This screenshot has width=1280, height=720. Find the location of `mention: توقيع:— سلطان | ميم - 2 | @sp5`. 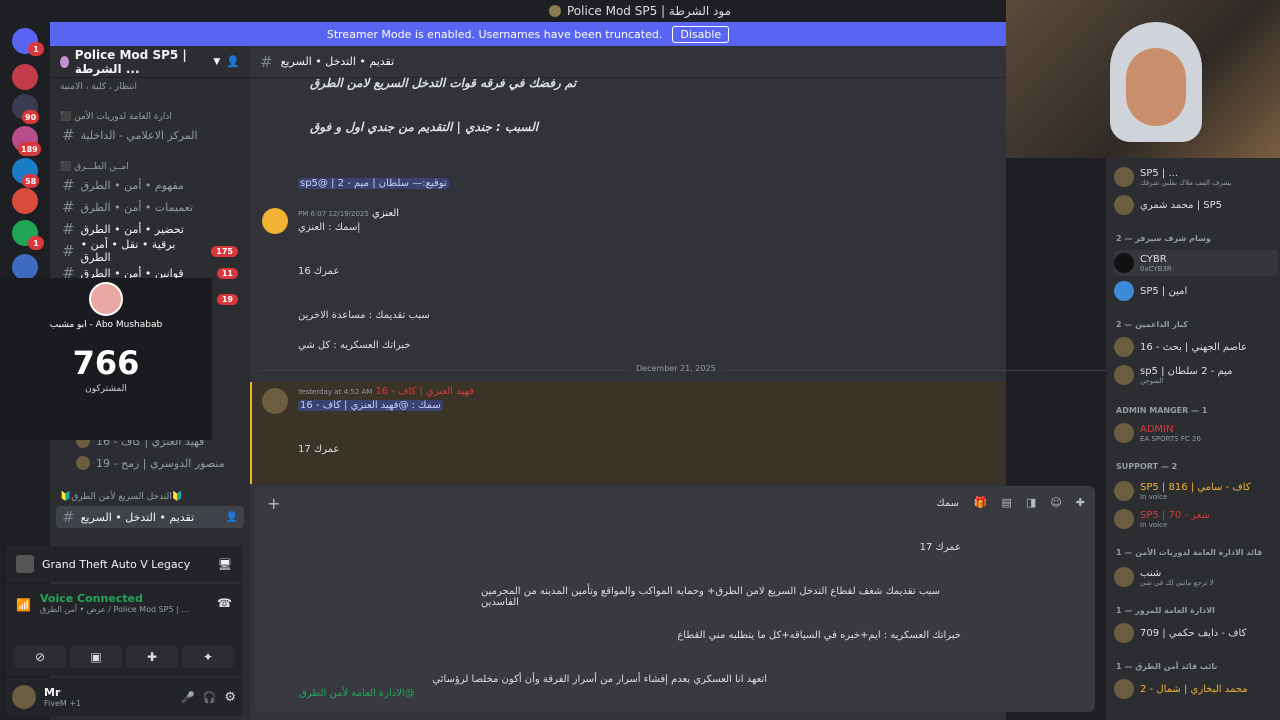

mention: توقيع:— سلطان | ميم - 2 | @sp5 is located at coordinates (373, 183).